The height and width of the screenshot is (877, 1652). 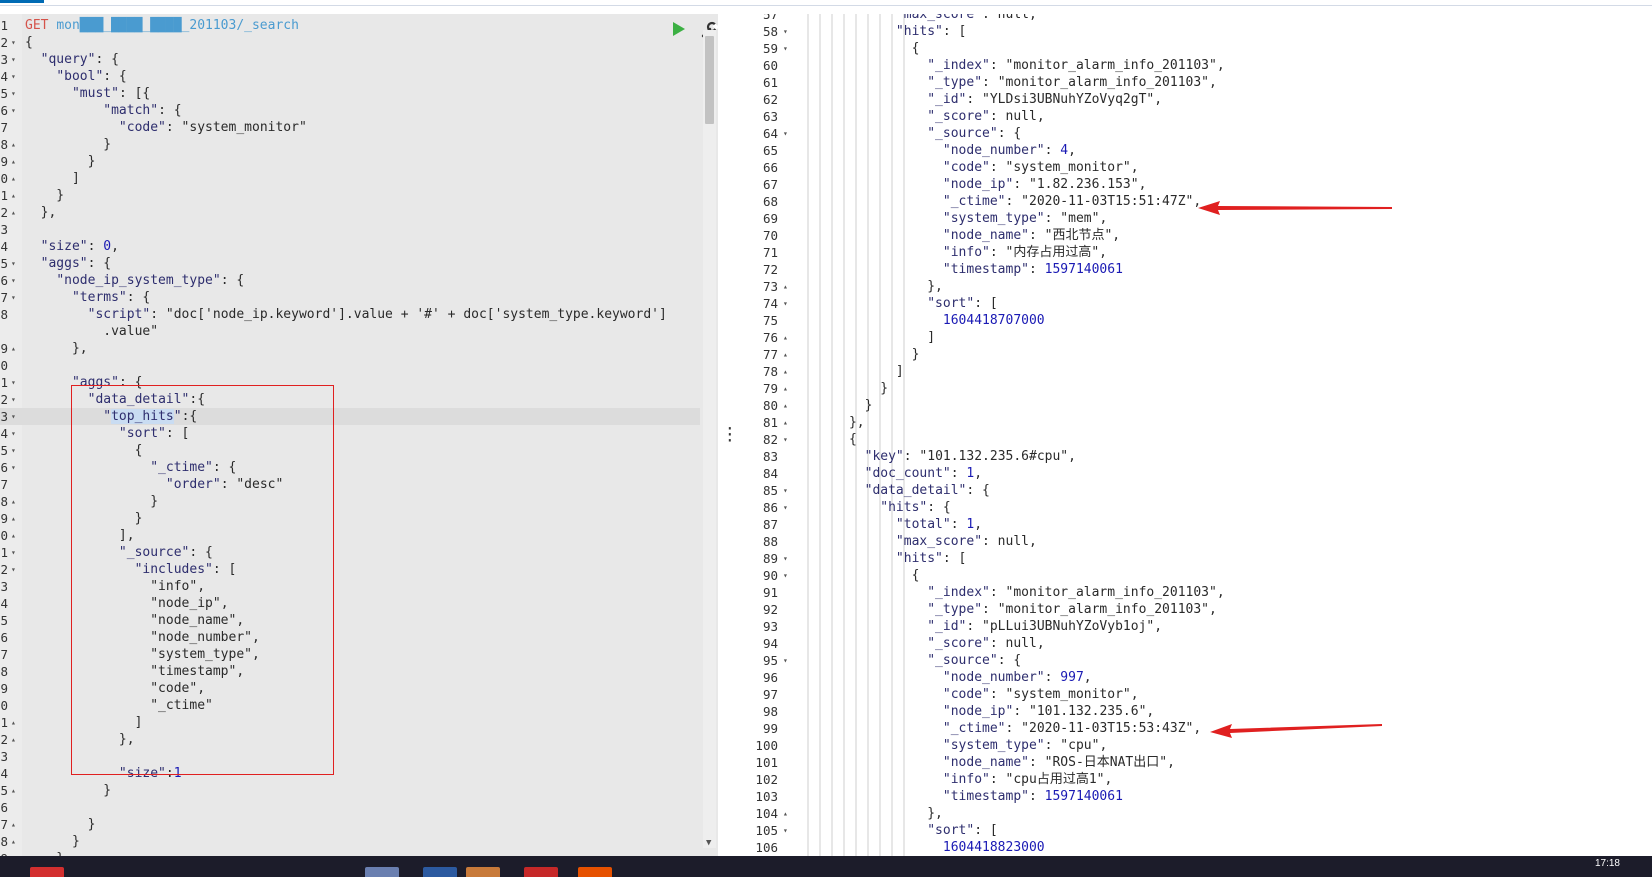 What do you see at coordinates (1196, 218) in the screenshot?
I see `code-line: 69 "system_type": "mem",` at bounding box center [1196, 218].